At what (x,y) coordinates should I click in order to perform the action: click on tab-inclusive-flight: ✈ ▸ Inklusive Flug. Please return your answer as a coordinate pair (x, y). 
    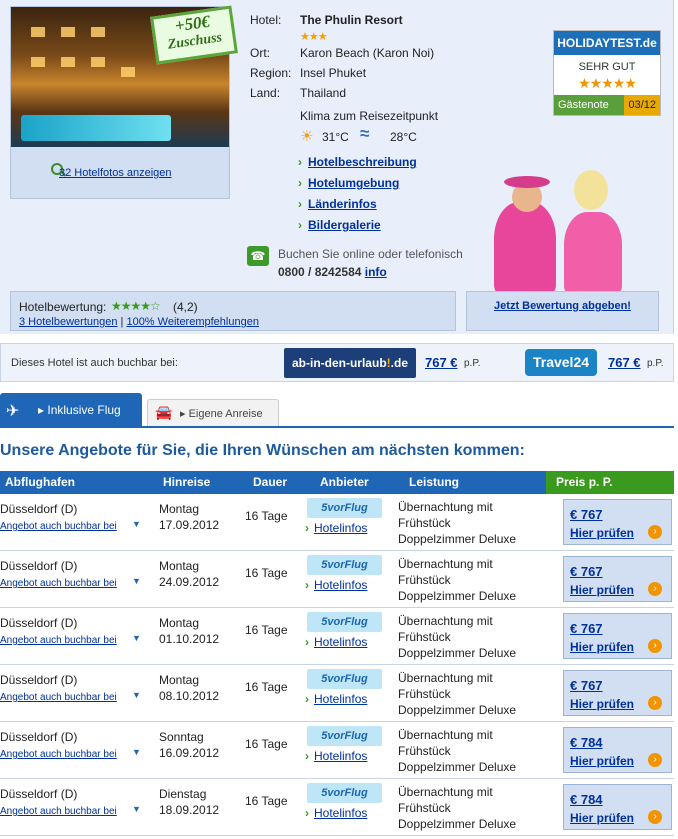
    Looking at the image, I should click on (71, 409).